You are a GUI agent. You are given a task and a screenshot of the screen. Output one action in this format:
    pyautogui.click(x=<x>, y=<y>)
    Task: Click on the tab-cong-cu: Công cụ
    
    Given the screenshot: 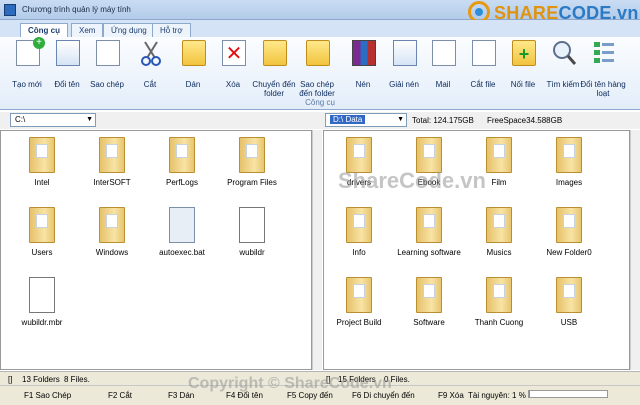 What is the action you would take?
    pyautogui.click(x=44, y=30)
    